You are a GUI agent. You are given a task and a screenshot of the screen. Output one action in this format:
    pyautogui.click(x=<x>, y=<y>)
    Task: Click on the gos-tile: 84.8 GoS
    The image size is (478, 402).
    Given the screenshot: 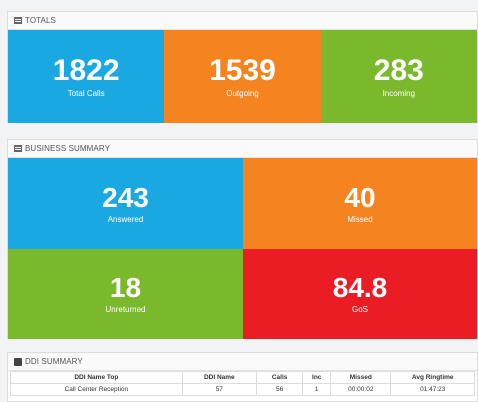 What is the action you would take?
    pyautogui.click(x=360, y=294)
    